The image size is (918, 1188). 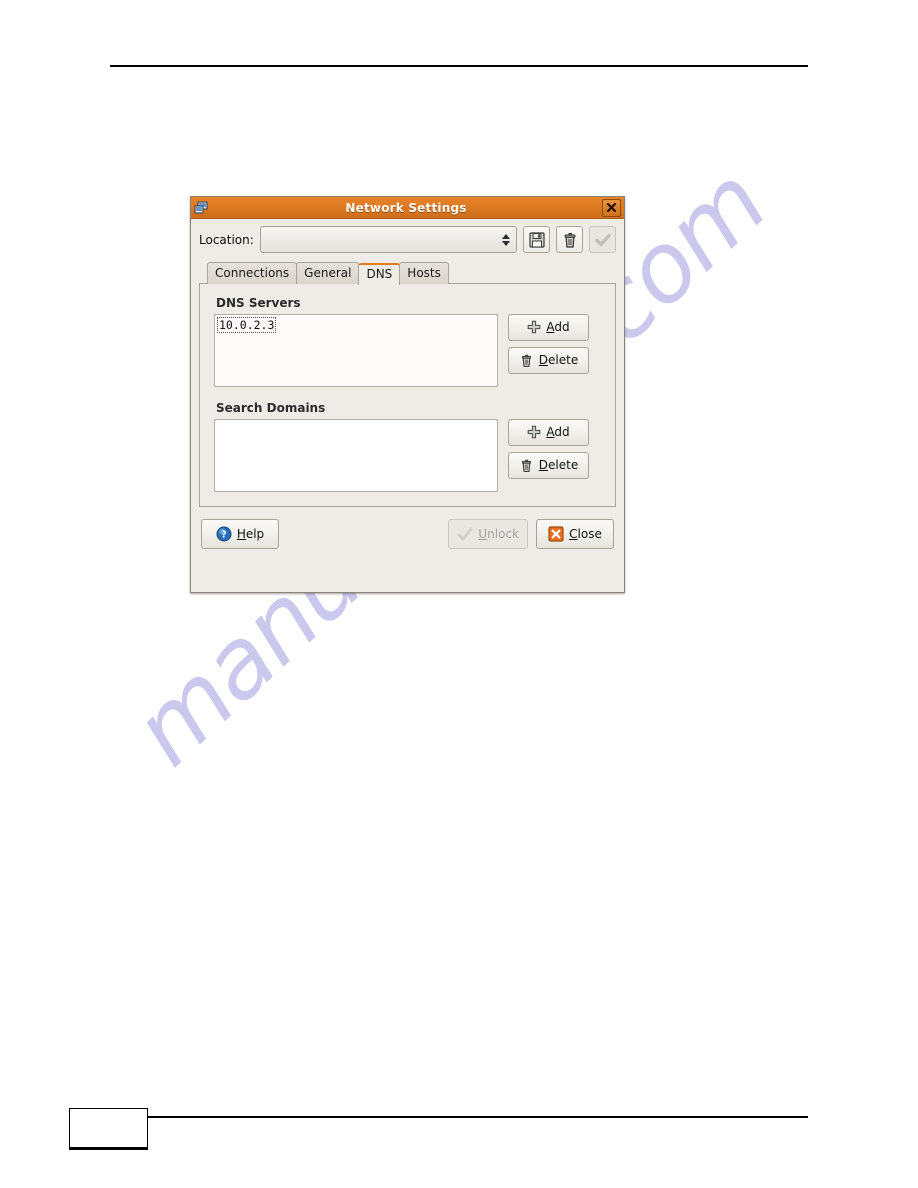 I want to click on dialog-footer: ? Help Unlock Close, so click(x=407, y=533).